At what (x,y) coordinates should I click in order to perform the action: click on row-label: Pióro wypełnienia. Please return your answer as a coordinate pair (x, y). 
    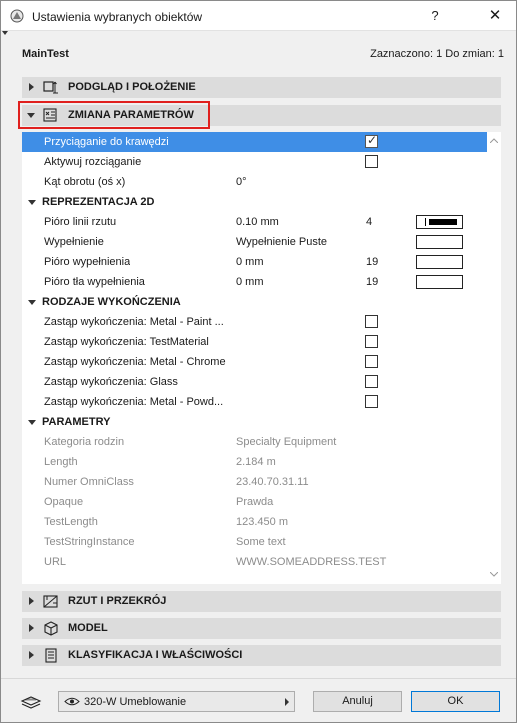
    Looking at the image, I should click on (87, 262).